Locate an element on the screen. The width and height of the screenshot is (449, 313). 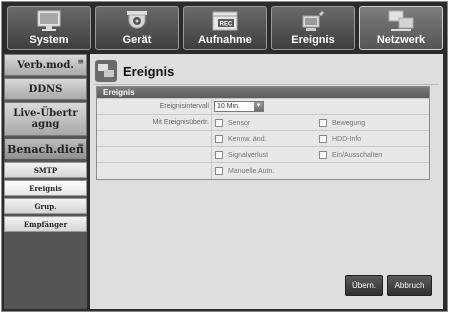
camera-icon is located at coordinates (137, 20).